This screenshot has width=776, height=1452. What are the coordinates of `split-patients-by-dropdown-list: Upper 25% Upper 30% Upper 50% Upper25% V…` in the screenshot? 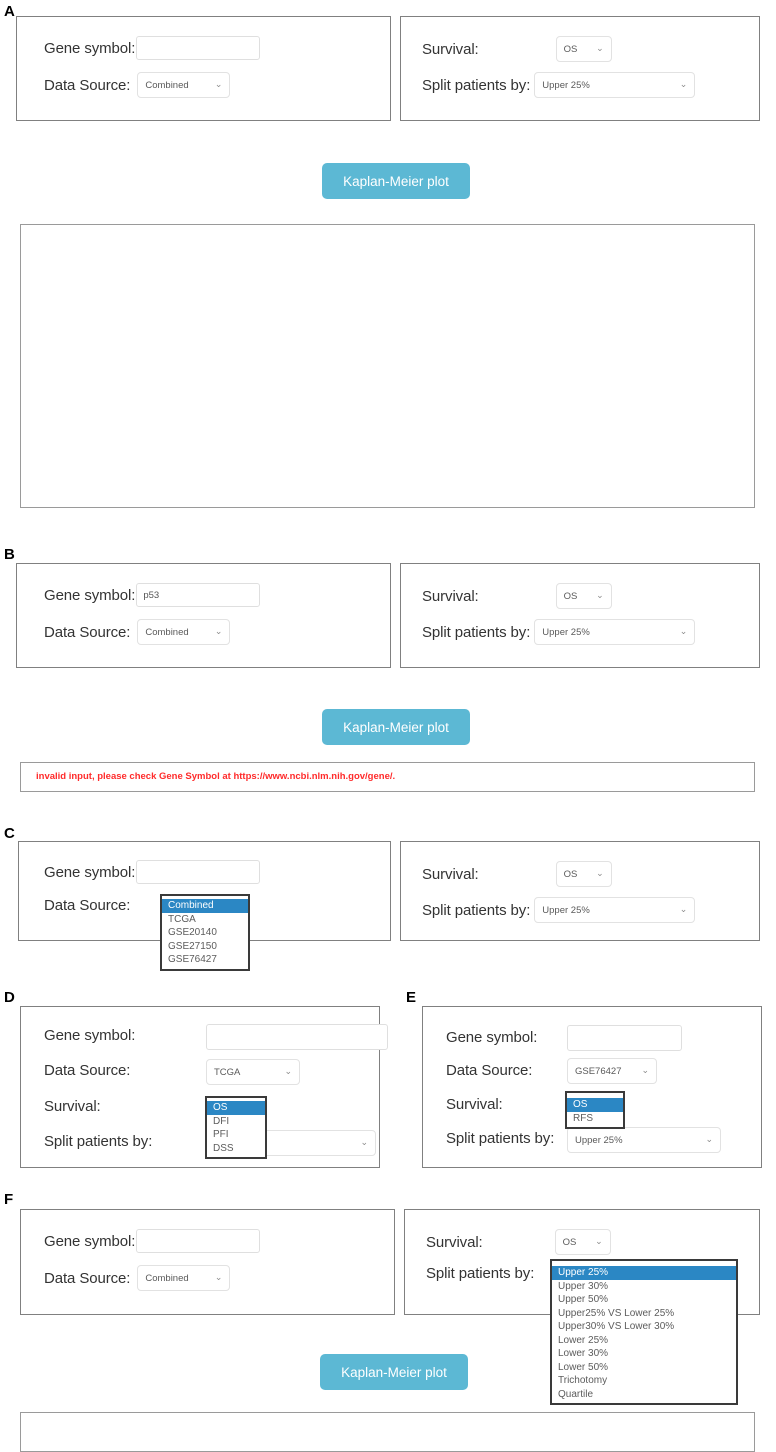 It's located at (644, 1332).